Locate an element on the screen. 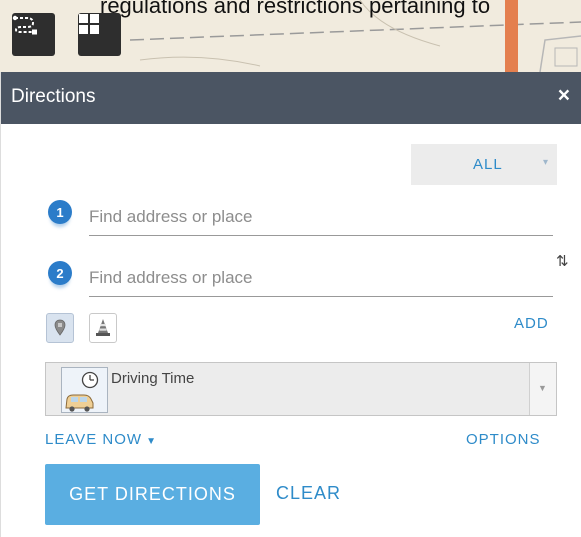  map-pin-icon is located at coordinates (60, 327).